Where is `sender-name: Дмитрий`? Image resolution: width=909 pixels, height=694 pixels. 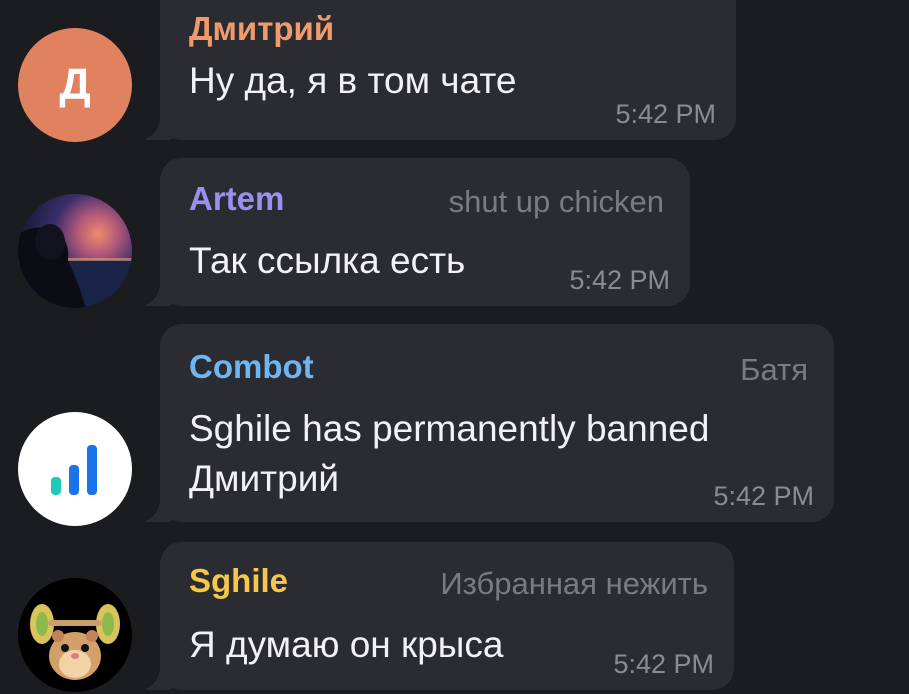 sender-name: Дмитрий is located at coordinates (261, 29).